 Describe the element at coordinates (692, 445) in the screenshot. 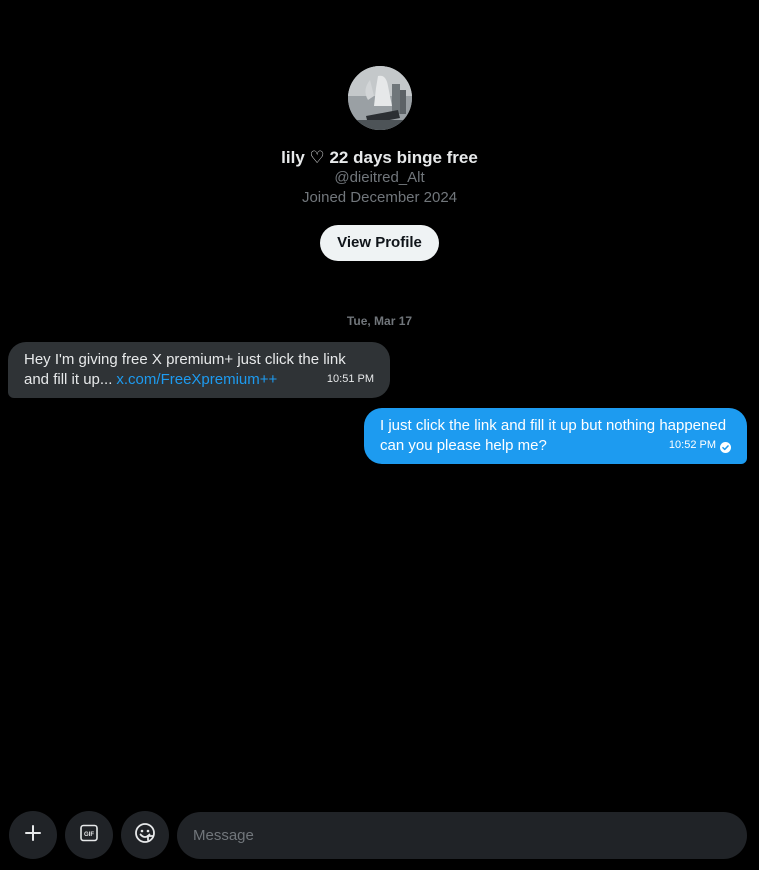

I see `message-time: 10:52 PM` at that location.